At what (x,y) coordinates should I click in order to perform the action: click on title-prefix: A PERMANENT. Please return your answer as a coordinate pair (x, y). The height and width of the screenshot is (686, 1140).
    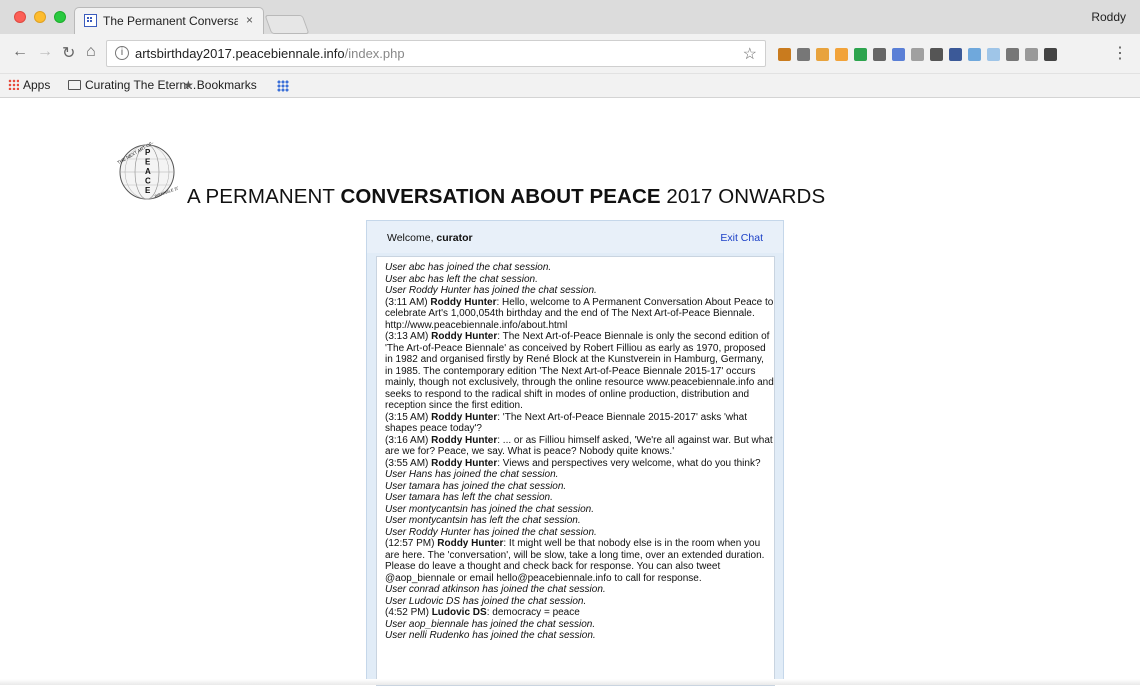
    Looking at the image, I should click on (264, 196).